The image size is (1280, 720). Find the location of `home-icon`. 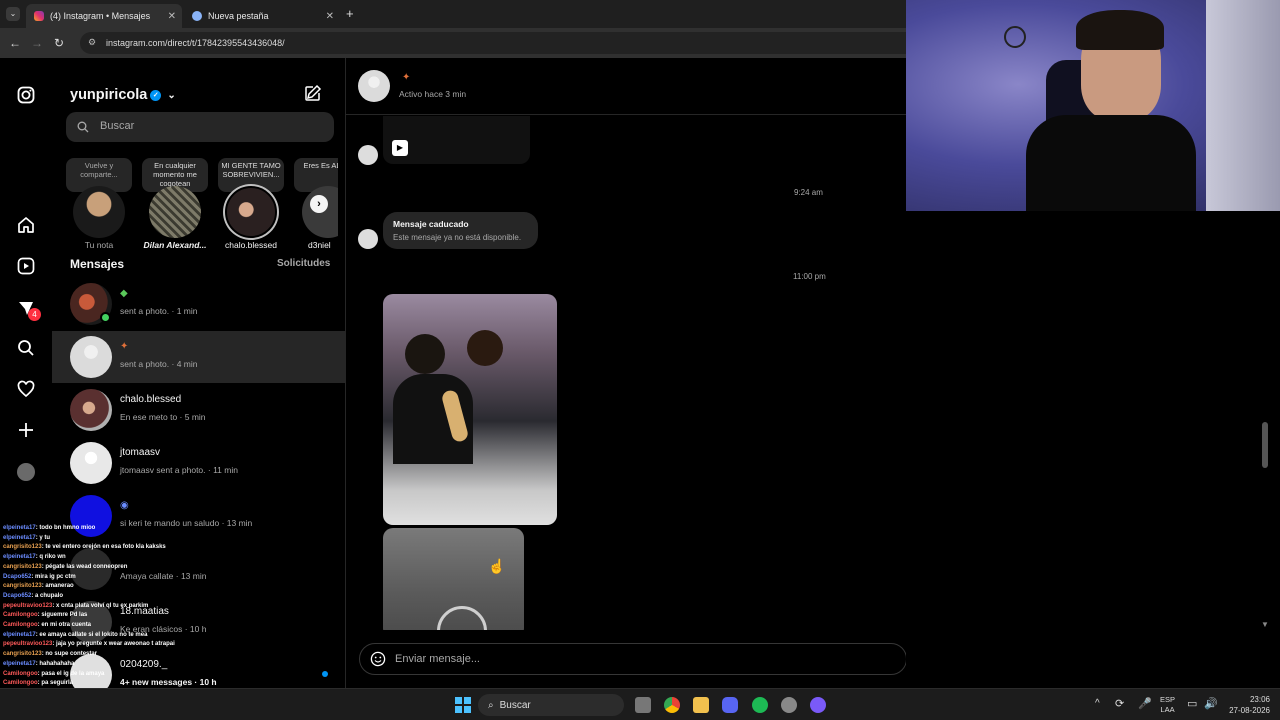

home-icon is located at coordinates (26, 226).